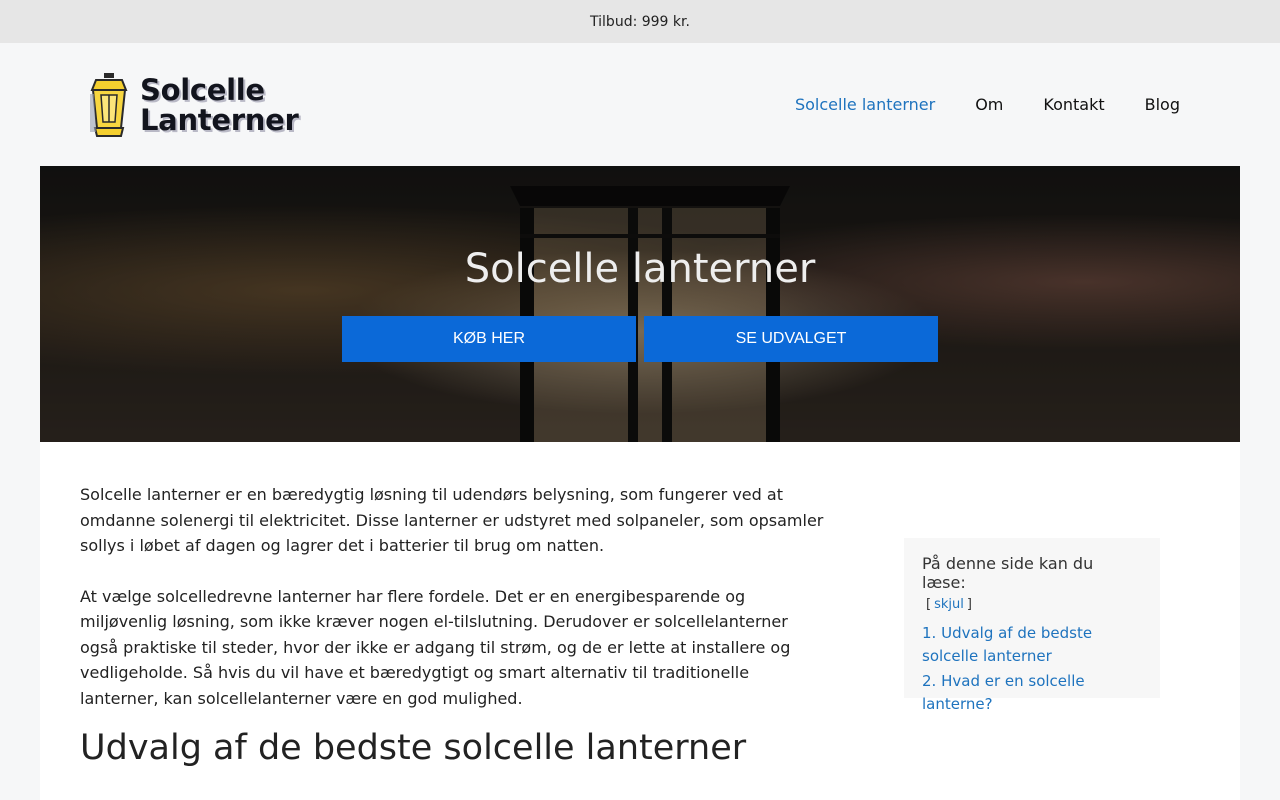 This screenshot has height=800, width=1280. I want to click on section-heading: Udvalg af de bedste solcelle lanterner, so click(413, 748).